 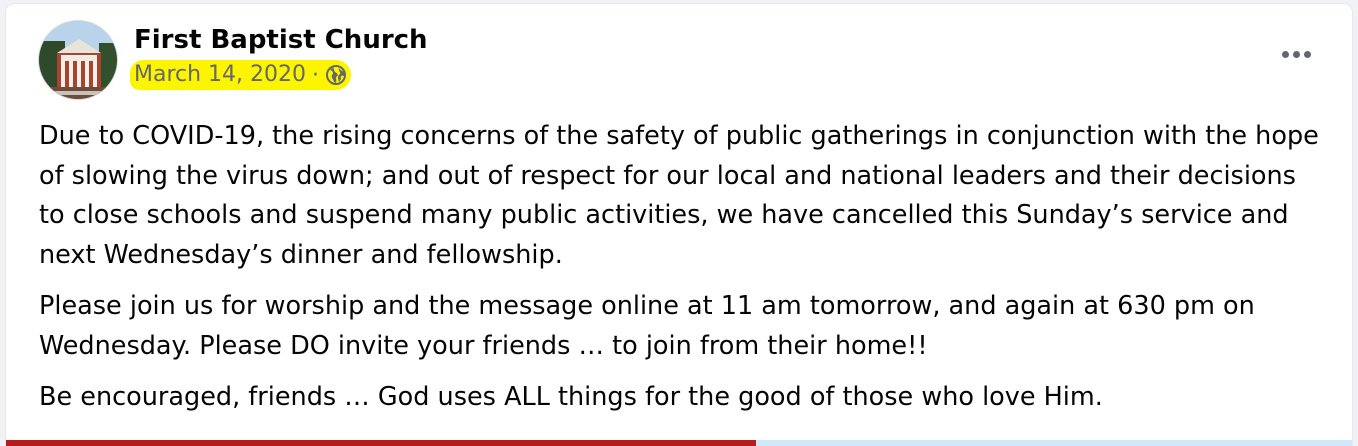 What do you see at coordinates (1054, 443) in the screenshot?
I see `attachment-preview-right` at bounding box center [1054, 443].